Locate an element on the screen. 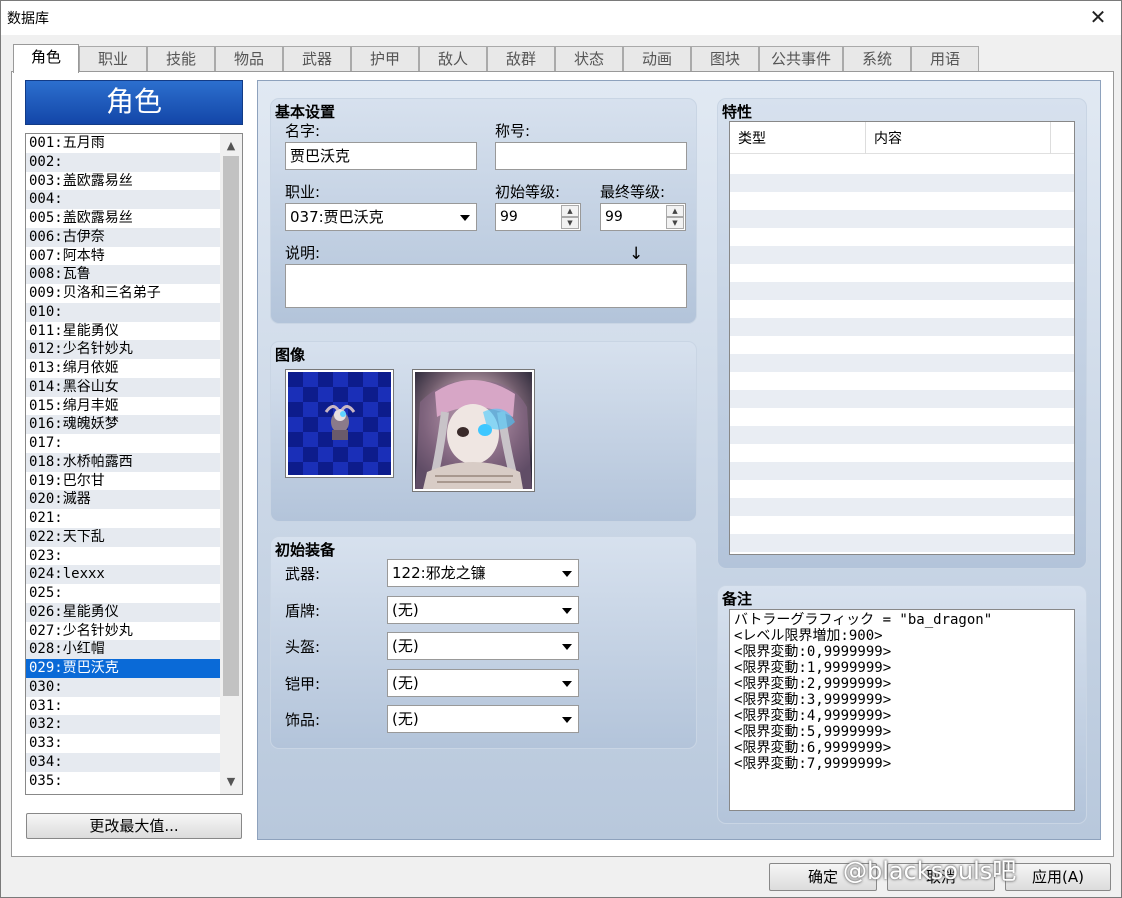 This screenshot has width=1122, height=898. tab-3: 物品 is located at coordinates (249, 58).